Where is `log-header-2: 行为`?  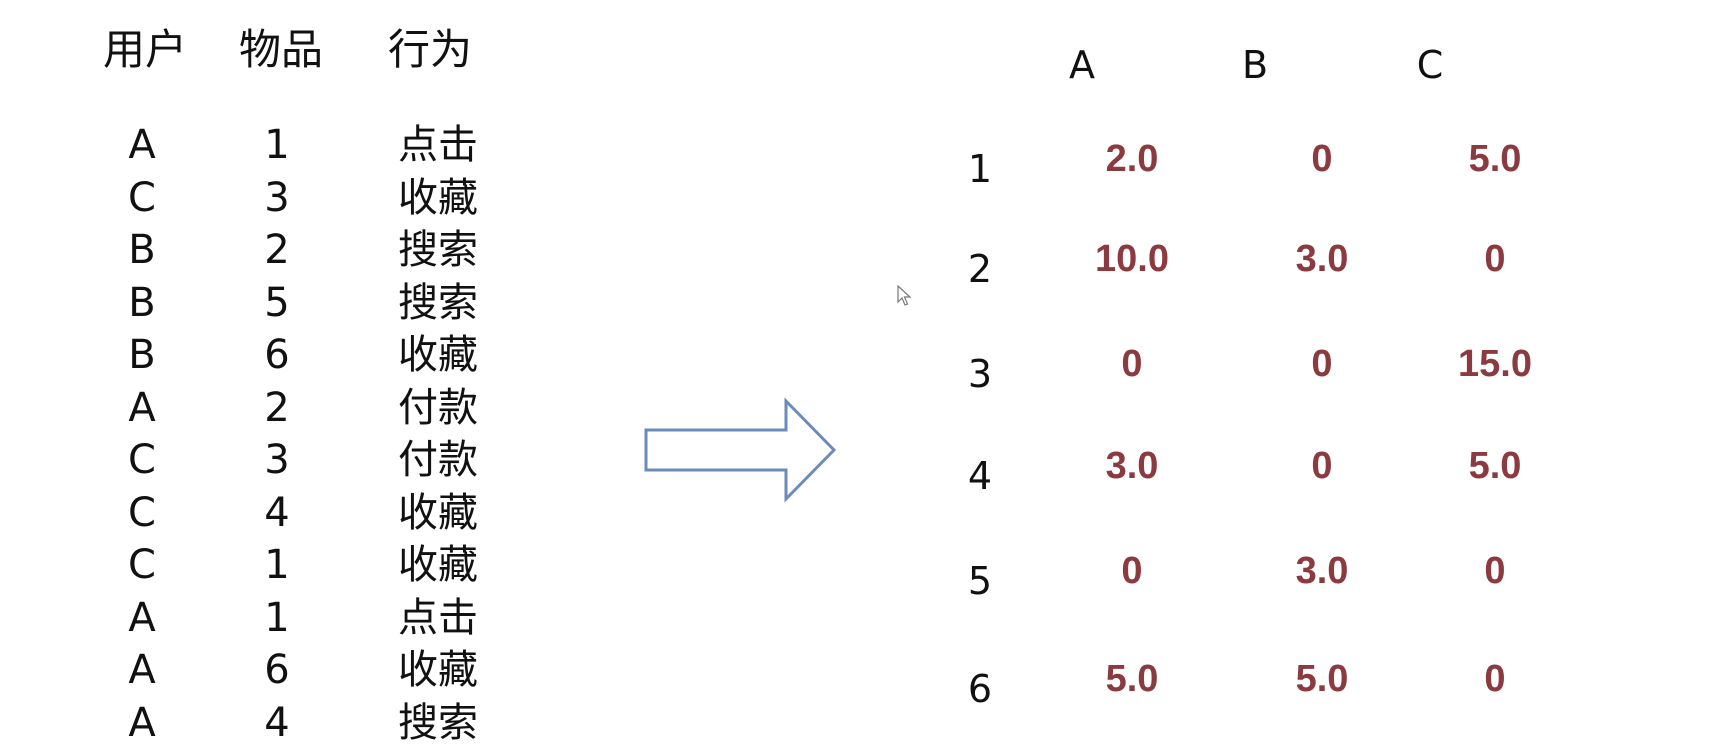 log-header-2: 行为 is located at coordinates (429, 49).